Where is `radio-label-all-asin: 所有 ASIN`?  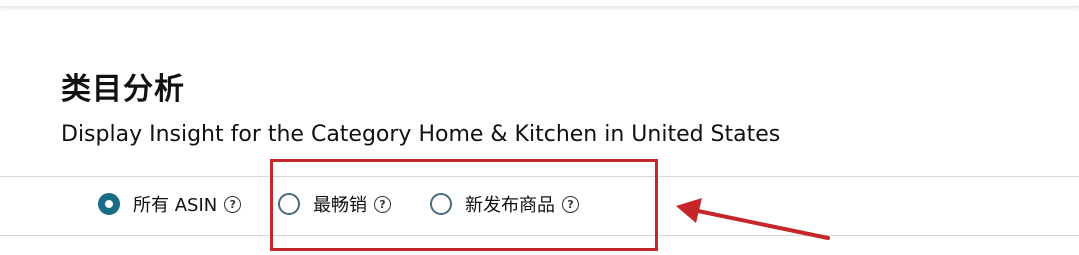
radio-label-all-asin: 所有 ASIN is located at coordinates (175, 205).